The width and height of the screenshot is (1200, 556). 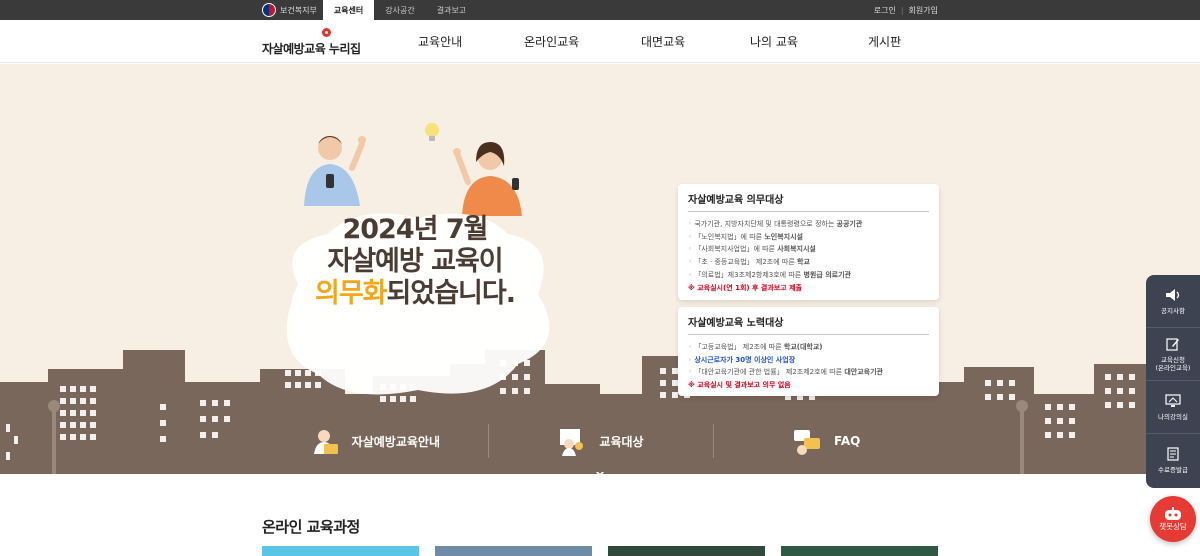 What do you see at coordinates (1173, 354) in the screenshot?
I see `side-item-apply: 교육신청 (온라인교육)` at bounding box center [1173, 354].